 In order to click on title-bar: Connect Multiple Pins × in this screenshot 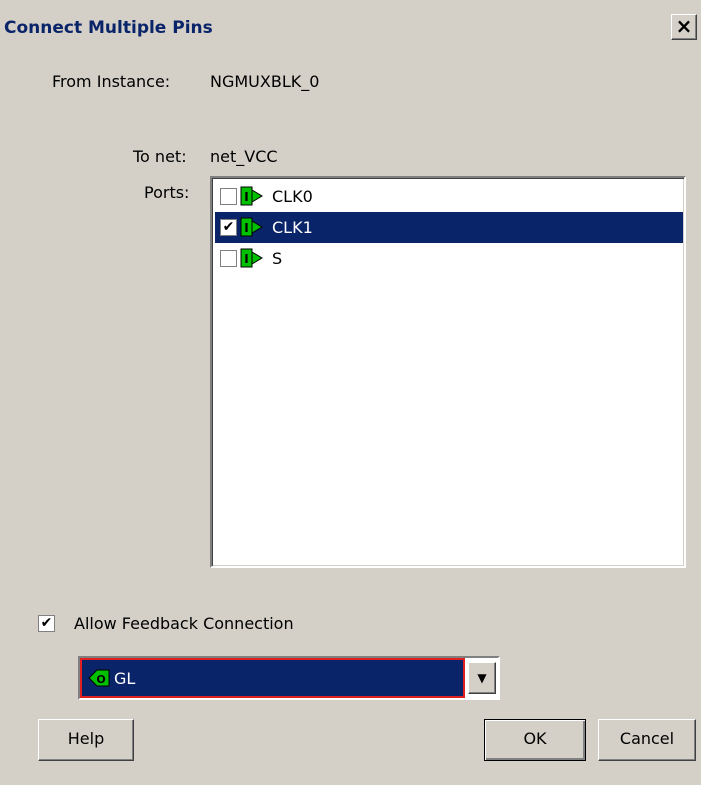, I will do `click(350, 24)`.